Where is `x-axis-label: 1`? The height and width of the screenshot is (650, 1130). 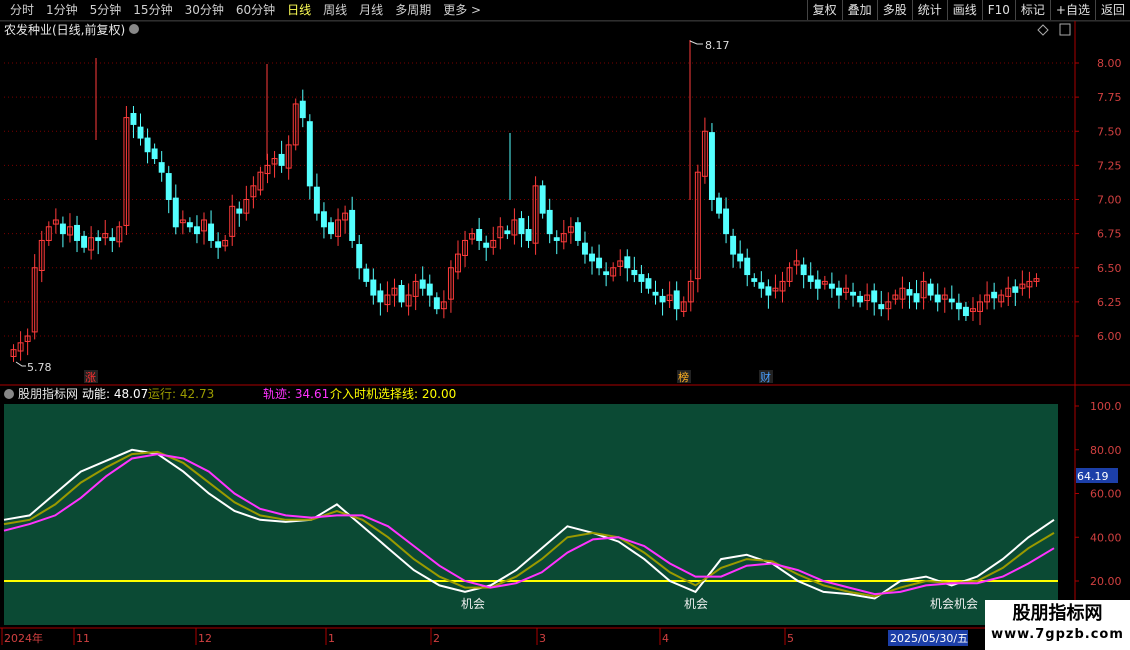 x-axis-label: 1 is located at coordinates (331, 638).